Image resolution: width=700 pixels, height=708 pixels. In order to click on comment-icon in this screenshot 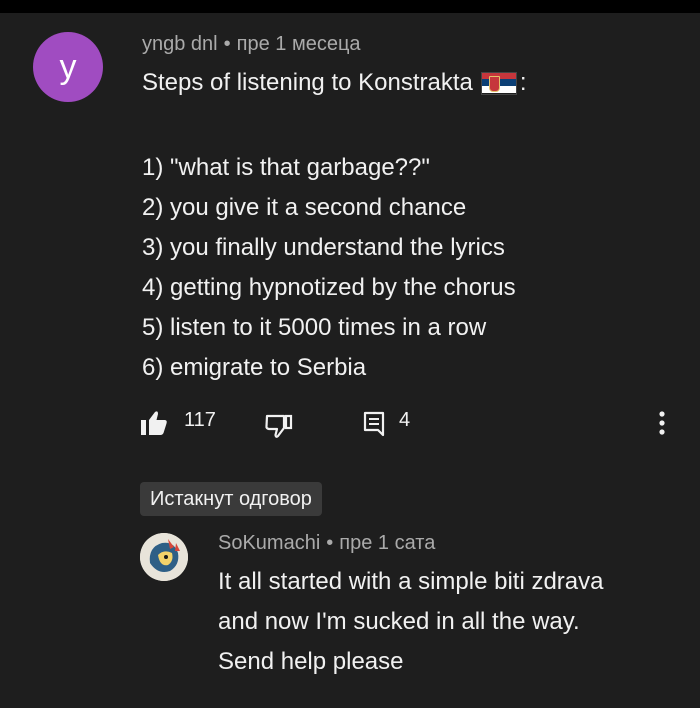, I will do `click(374, 426)`.